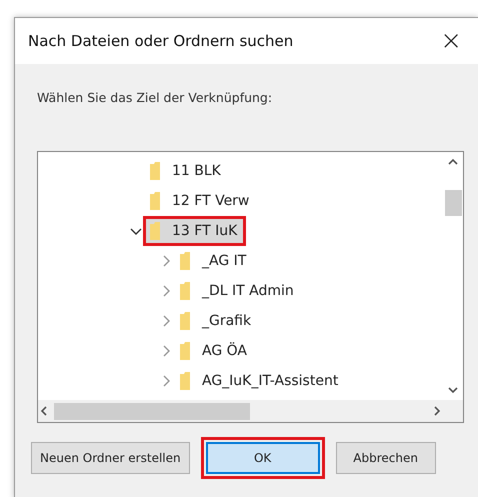 The image size is (478, 497). Describe the element at coordinates (161, 41) in the screenshot. I see `window-title: Nach Dateien oder Ordnern suchen` at that location.